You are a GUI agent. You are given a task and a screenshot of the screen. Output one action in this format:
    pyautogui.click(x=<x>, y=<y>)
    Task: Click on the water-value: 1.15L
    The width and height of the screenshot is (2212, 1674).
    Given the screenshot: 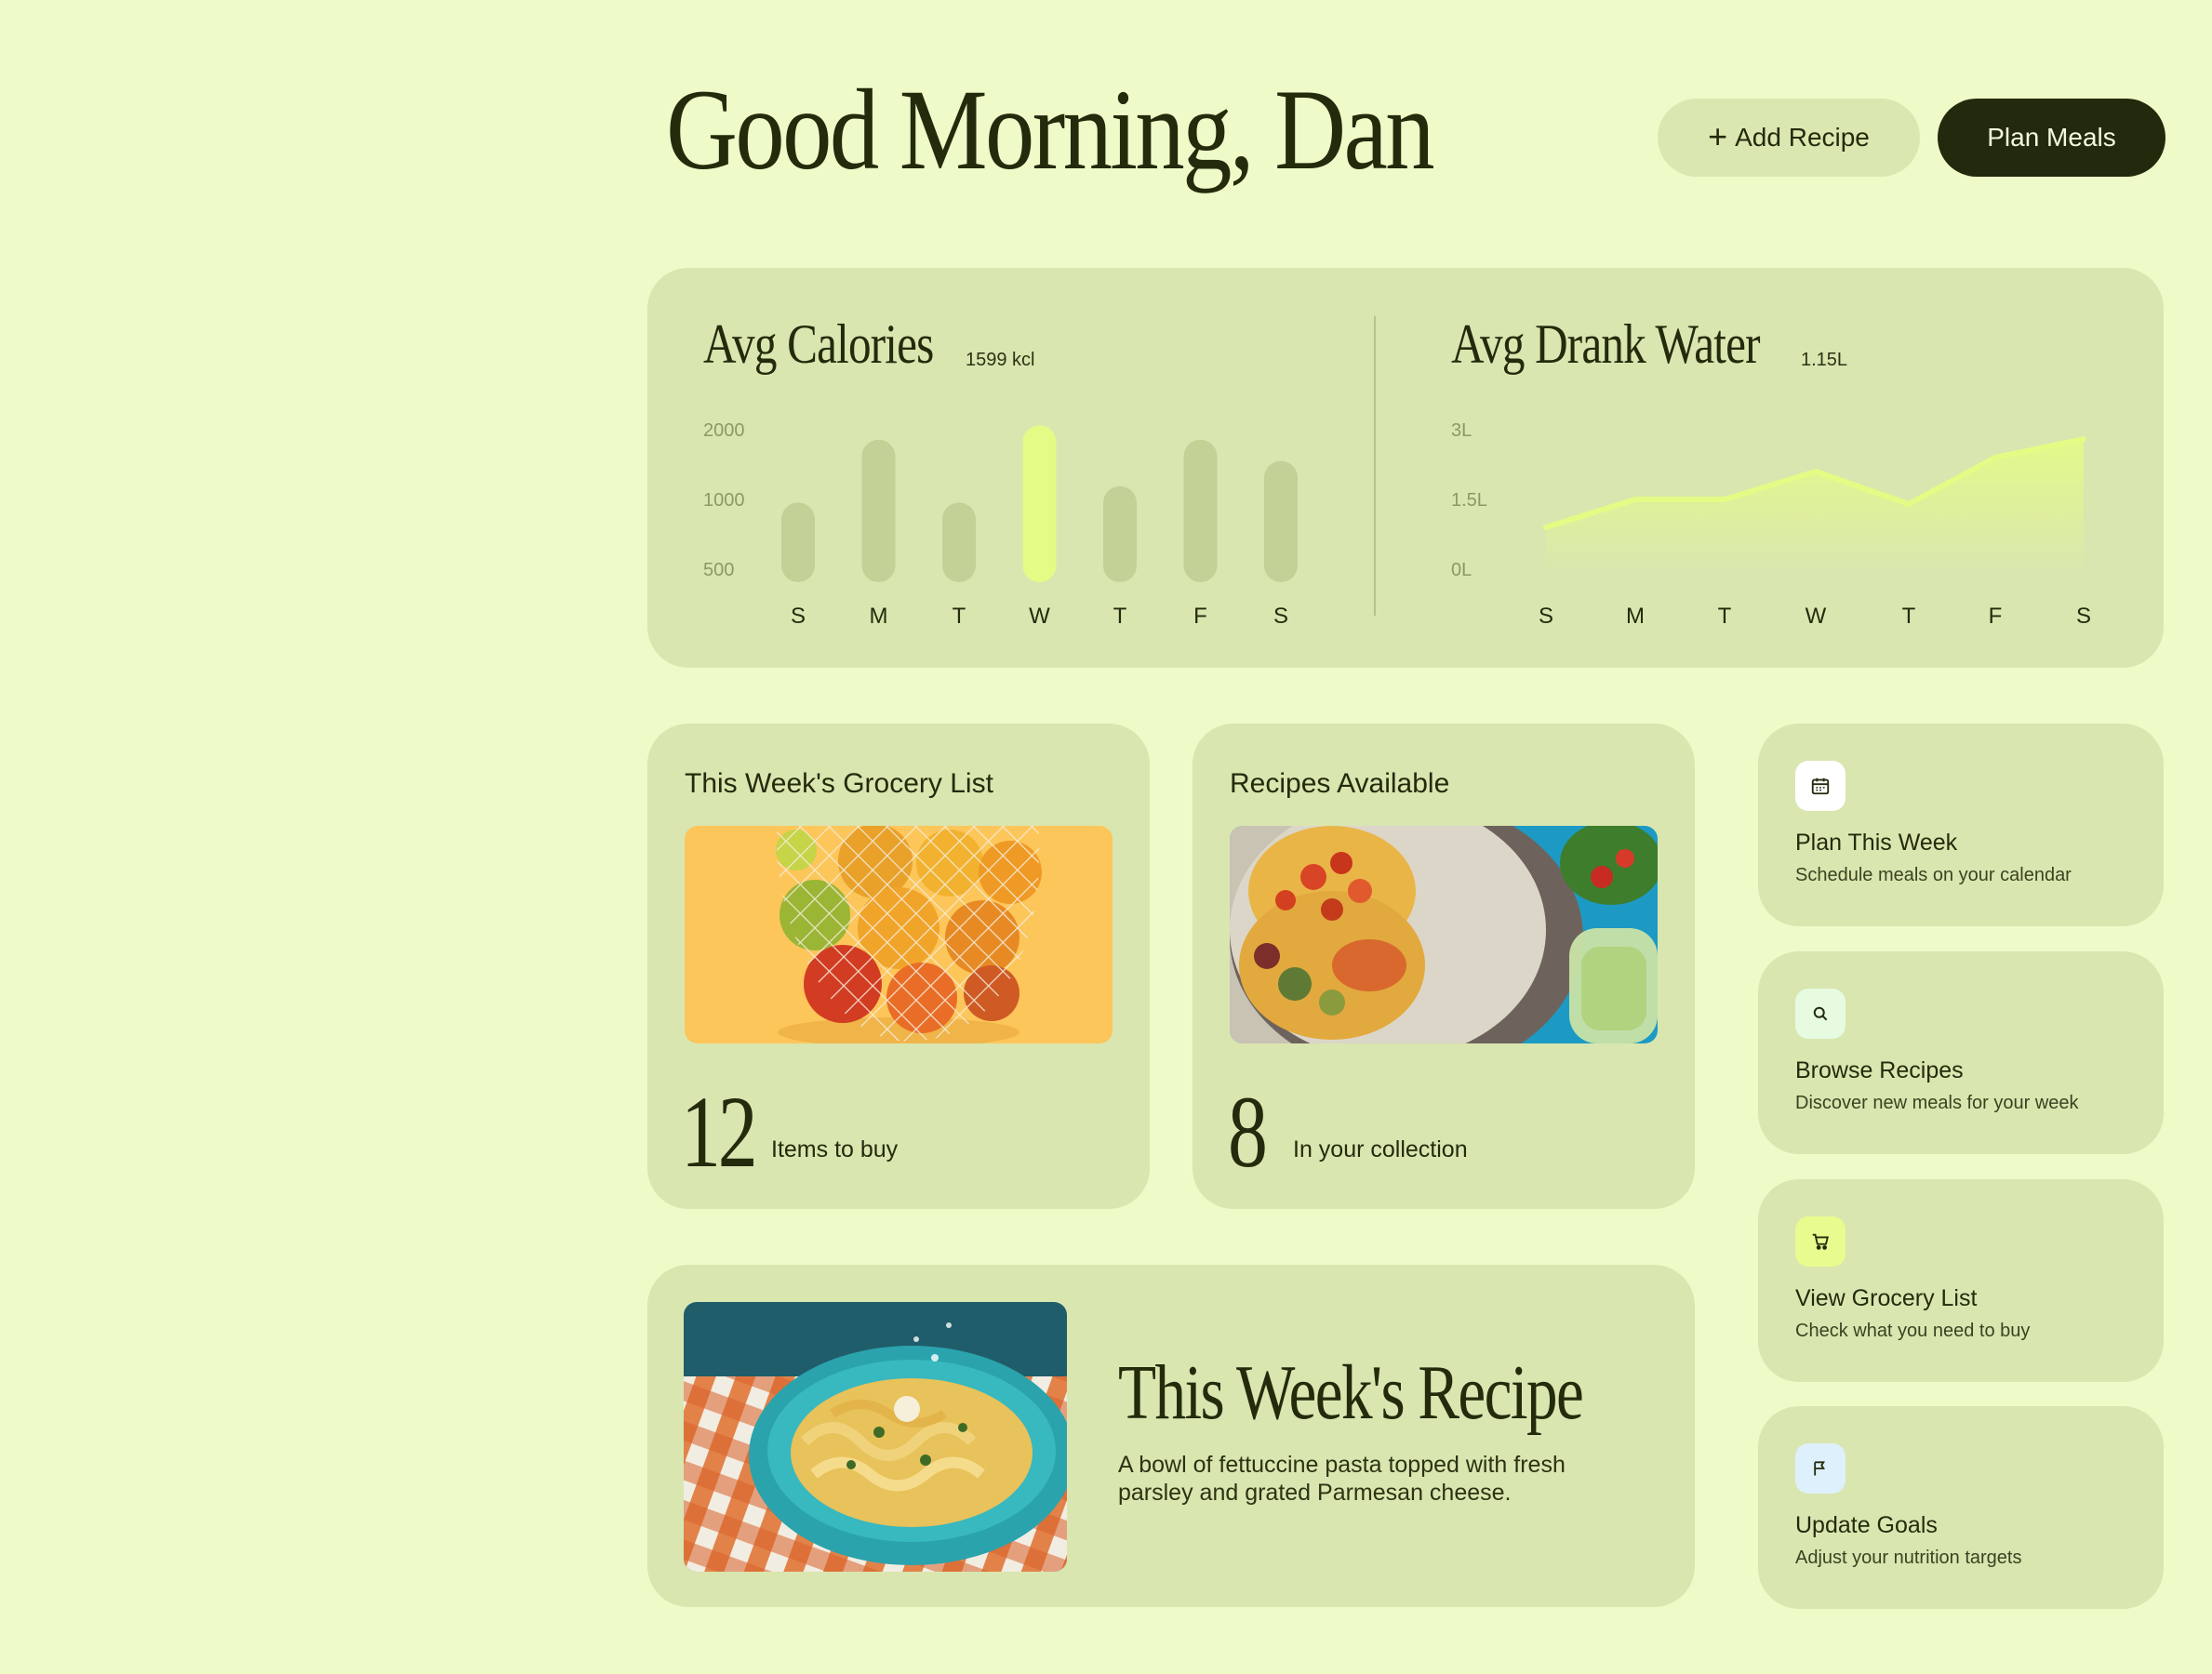 What is the action you would take?
    pyautogui.click(x=1824, y=360)
    